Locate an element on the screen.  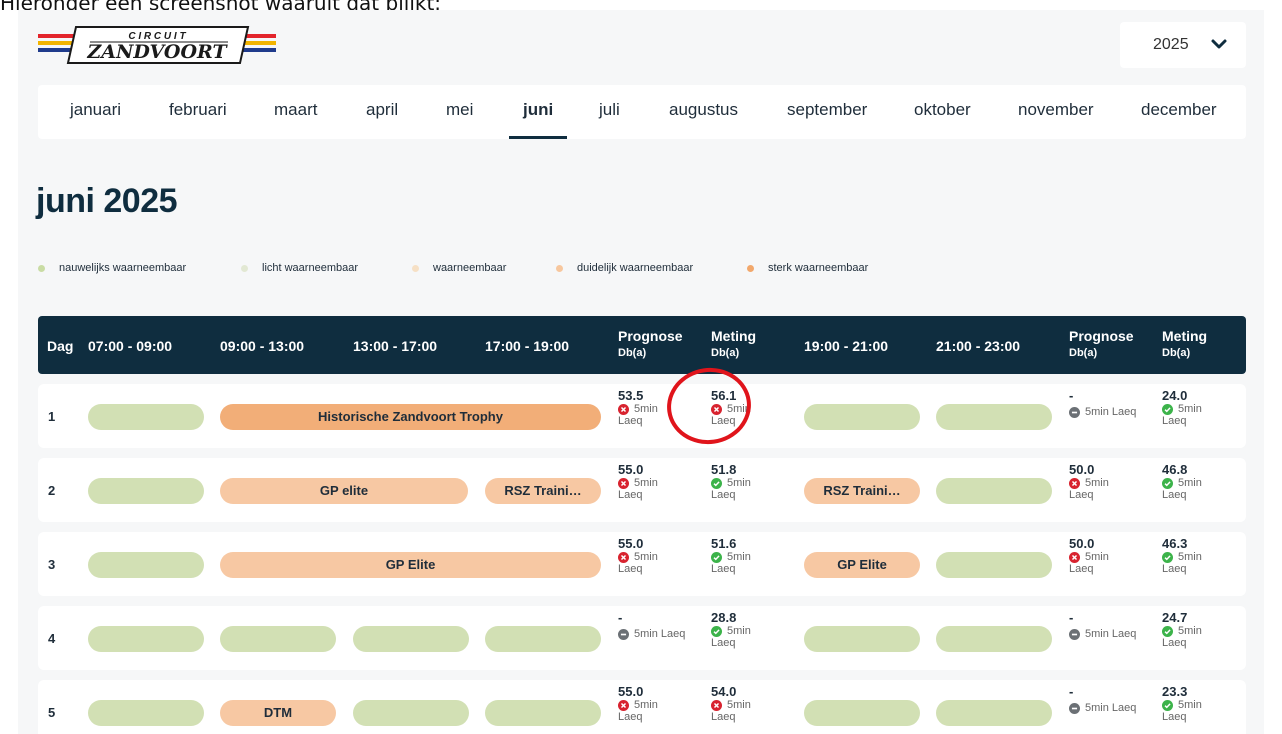
tab-februari: februari is located at coordinates (198, 112).